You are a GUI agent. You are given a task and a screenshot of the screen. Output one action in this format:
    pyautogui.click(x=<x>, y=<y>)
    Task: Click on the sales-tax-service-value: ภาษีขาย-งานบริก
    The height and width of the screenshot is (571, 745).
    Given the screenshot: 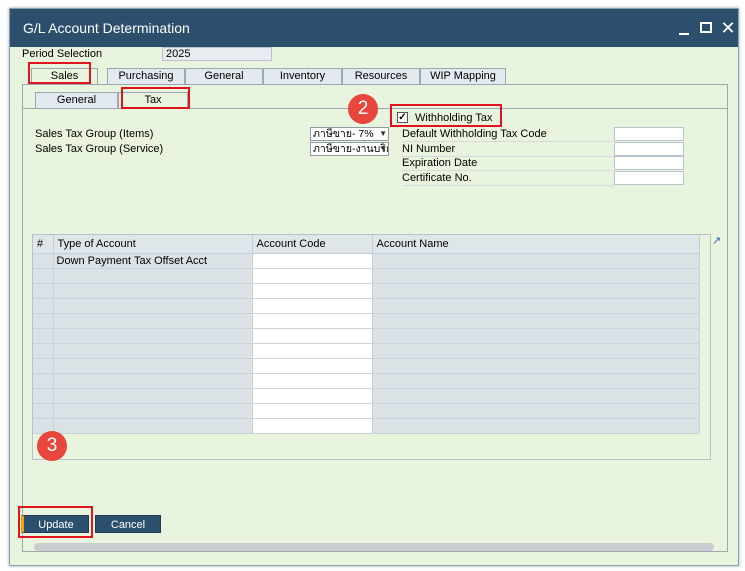 What is the action you would take?
    pyautogui.click(x=351, y=149)
    